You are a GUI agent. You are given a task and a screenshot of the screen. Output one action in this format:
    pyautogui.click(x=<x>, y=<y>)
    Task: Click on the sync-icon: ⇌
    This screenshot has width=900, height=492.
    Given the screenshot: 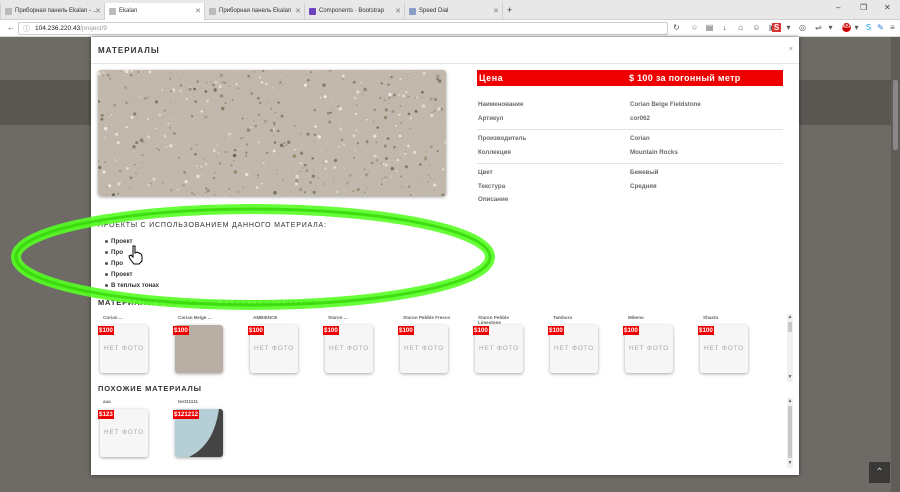 What is the action you would take?
    pyautogui.click(x=818, y=27)
    